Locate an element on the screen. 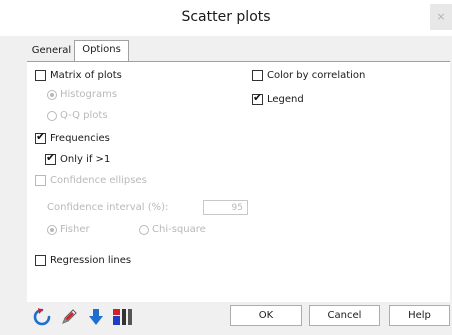 This screenshot has height=335, width=452. chi-square-label: Chi-square is located at coordinates (179, 229).